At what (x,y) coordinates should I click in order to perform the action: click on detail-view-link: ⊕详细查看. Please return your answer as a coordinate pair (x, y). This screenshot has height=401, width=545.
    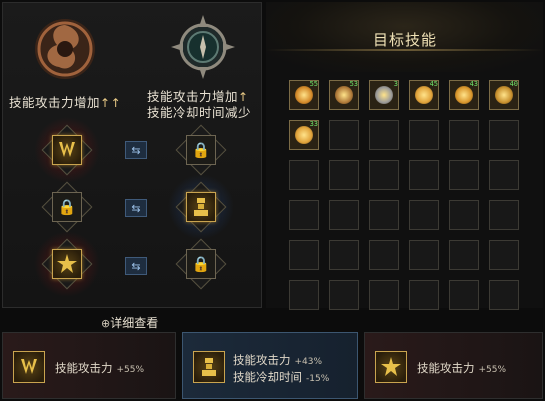
    Looking at the image, I should click on (129, 322).